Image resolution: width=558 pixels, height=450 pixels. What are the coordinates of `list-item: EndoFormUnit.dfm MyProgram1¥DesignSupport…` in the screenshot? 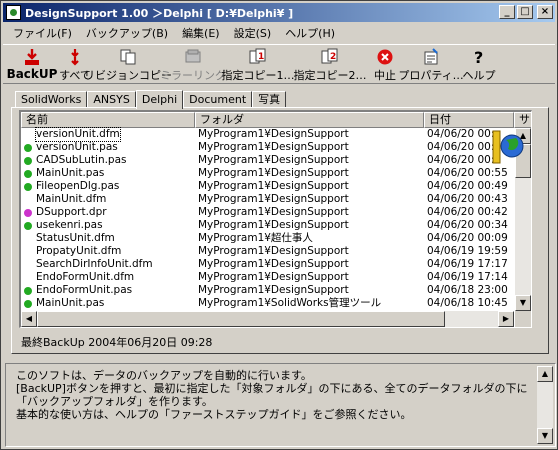 It's located at (268, 277).